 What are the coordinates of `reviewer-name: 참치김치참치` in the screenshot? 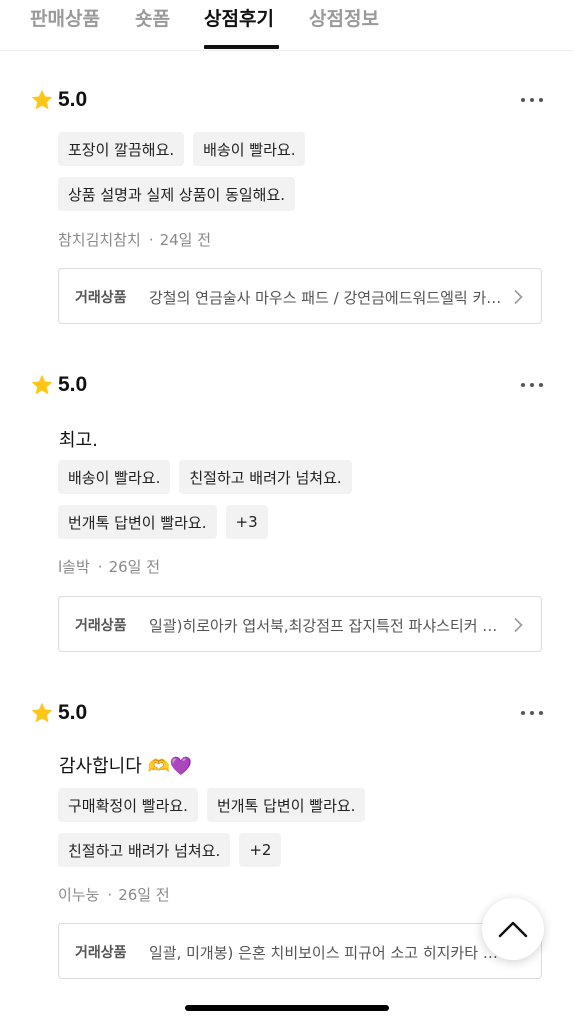 It's located at (99, 240).